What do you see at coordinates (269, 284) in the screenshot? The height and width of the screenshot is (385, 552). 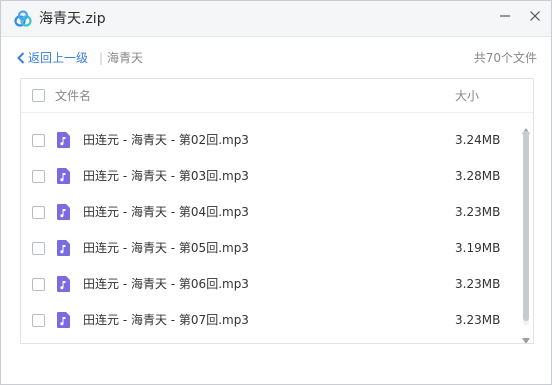 I see `file-row: 田连元 - 海青天 - 第06回.mp3 3.23MB` at bounding box center [269, 284].